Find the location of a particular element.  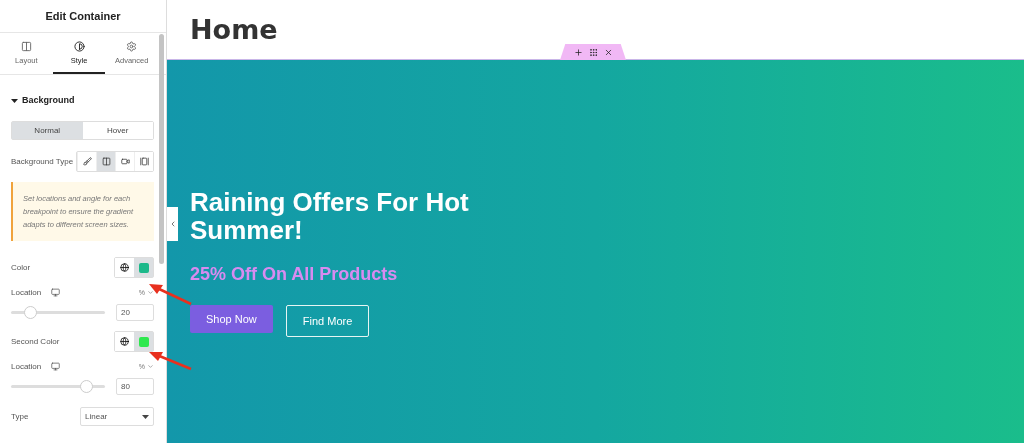

container-handle is located at coordinates (593, 52).